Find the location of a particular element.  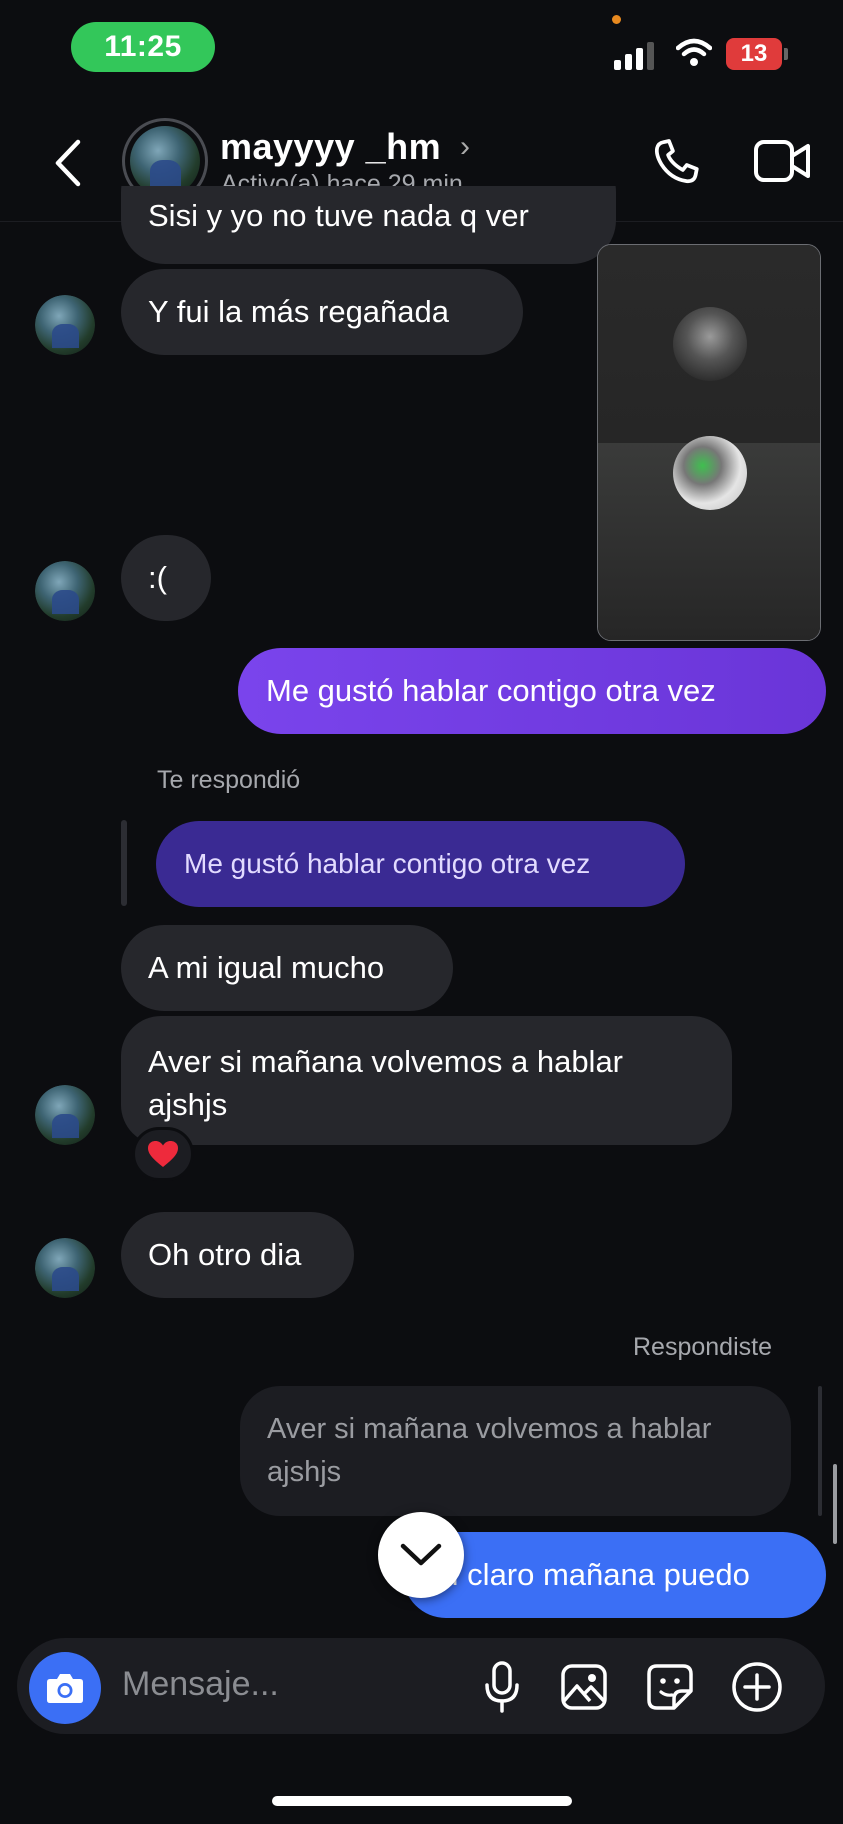

microphone-icon is located at coordinates (502, 1687).